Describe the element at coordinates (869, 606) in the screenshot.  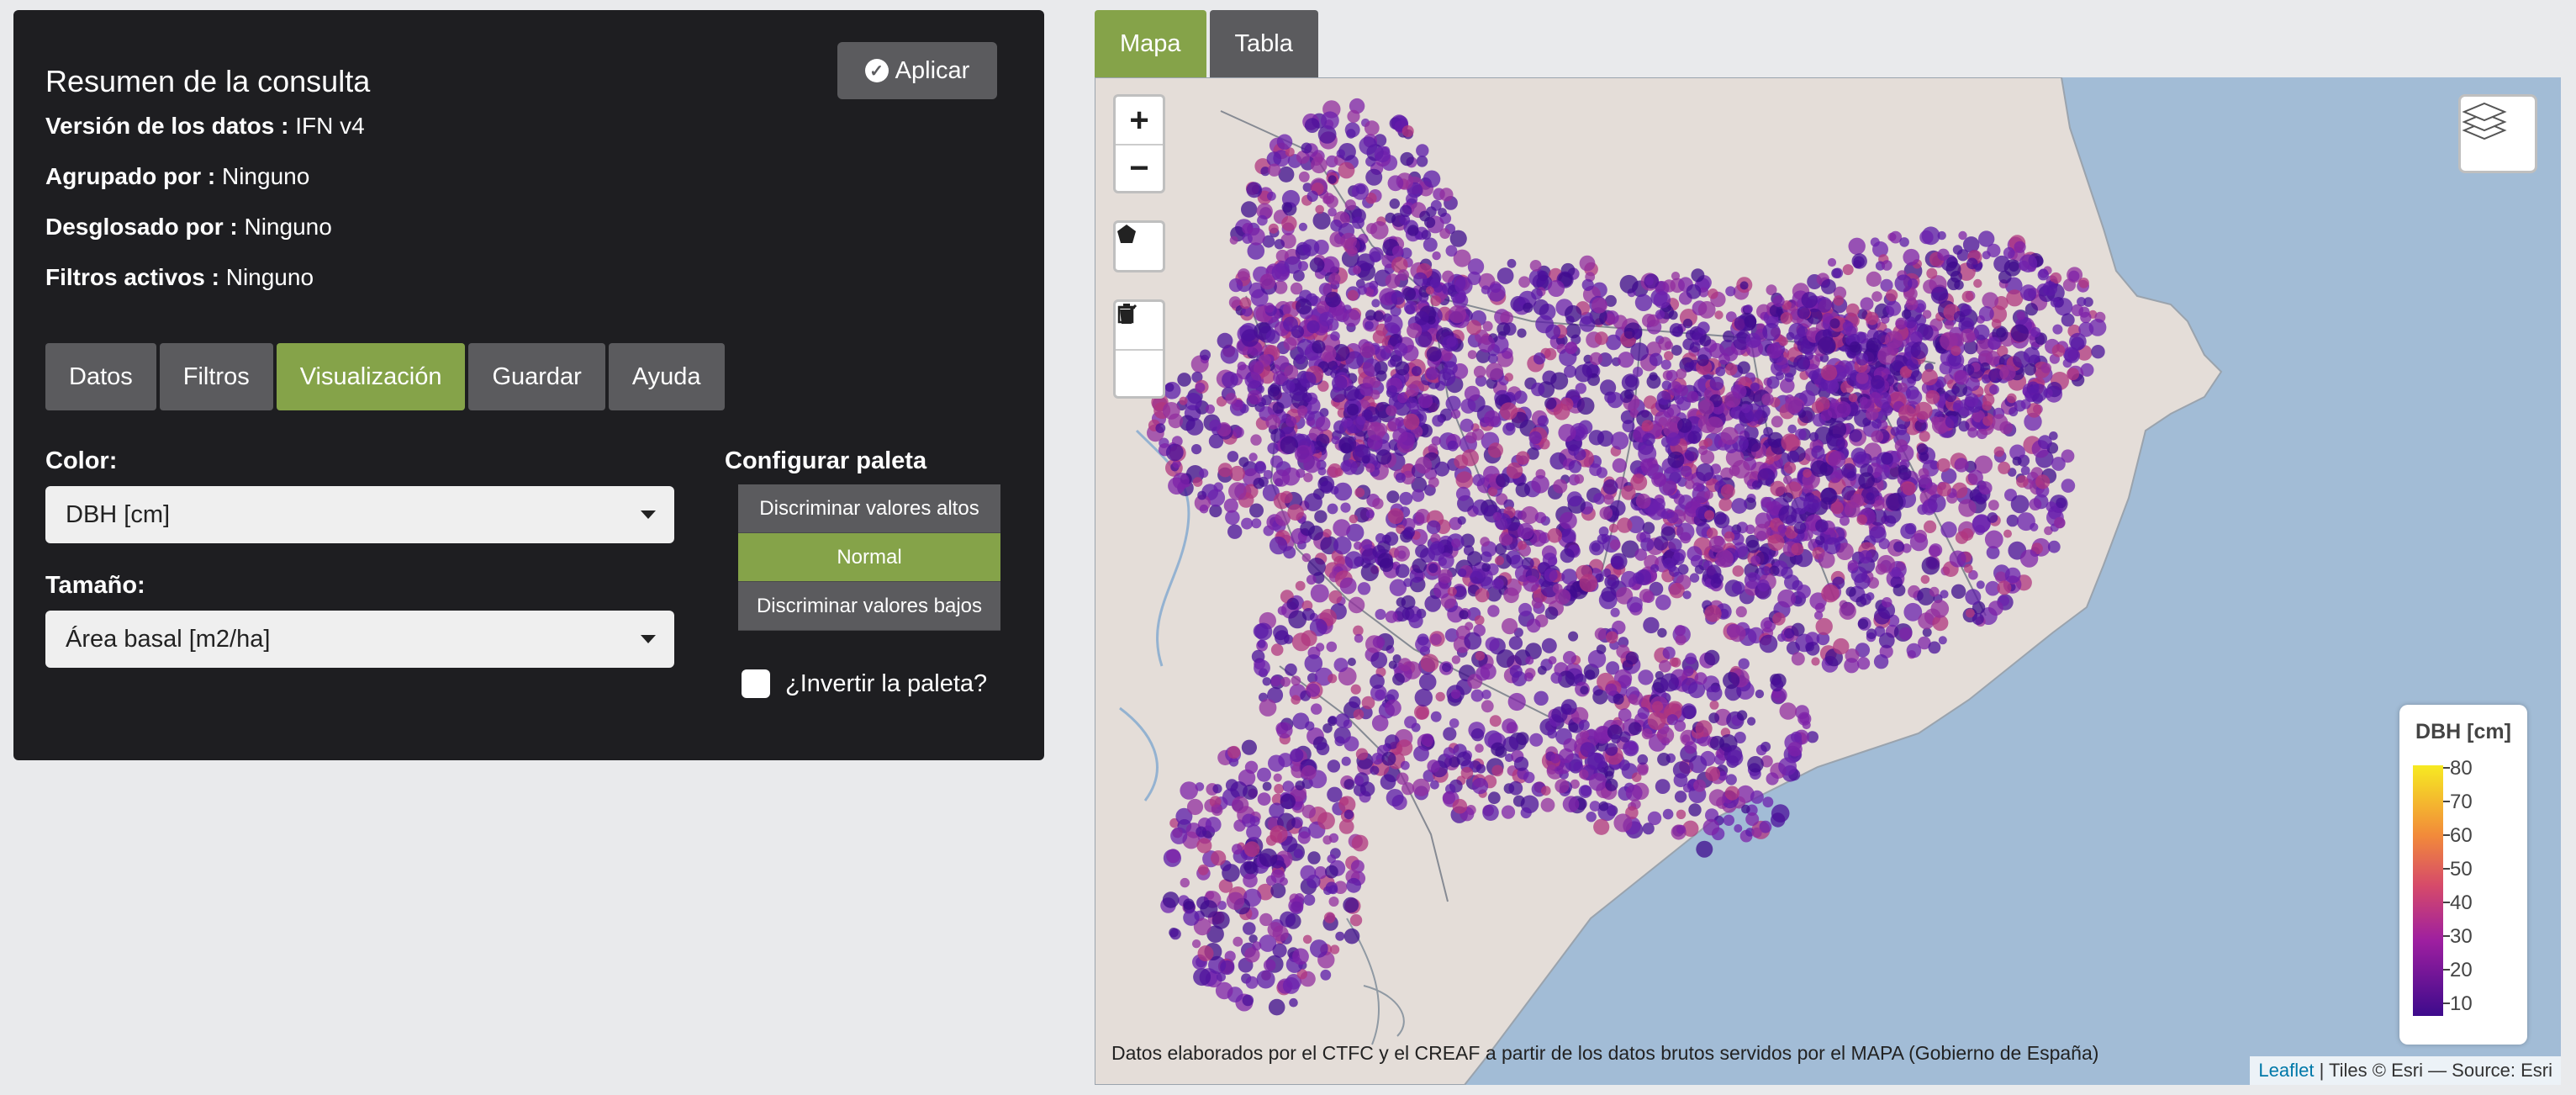
I see `palette-low-values-button: Discriminar valores bajos` at that location.